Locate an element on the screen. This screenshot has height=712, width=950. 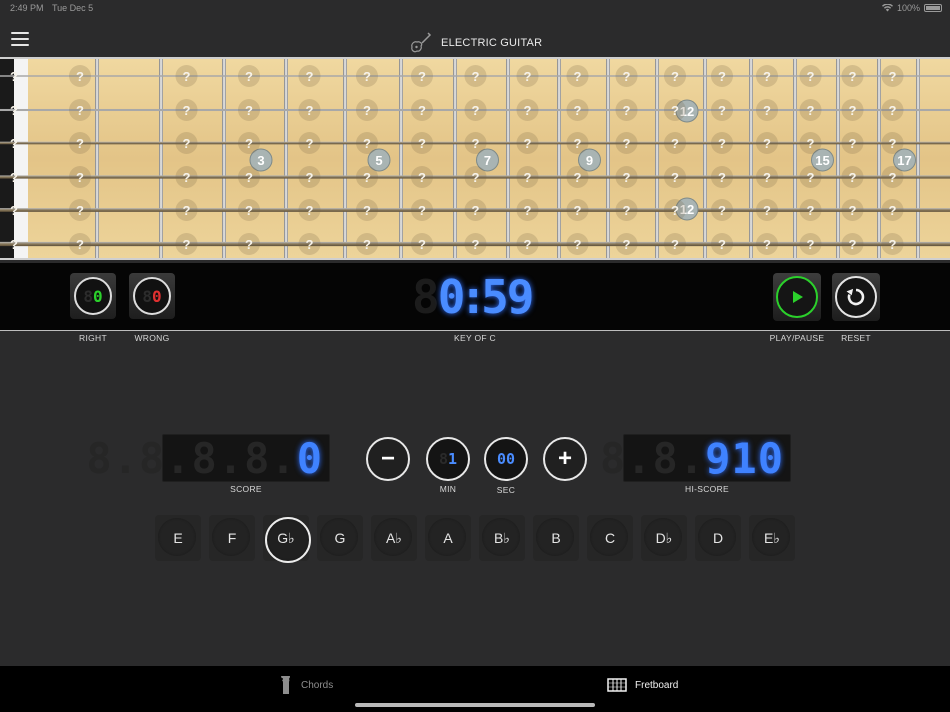
seconds-setting: 00 is located at coordinates (506, 459).